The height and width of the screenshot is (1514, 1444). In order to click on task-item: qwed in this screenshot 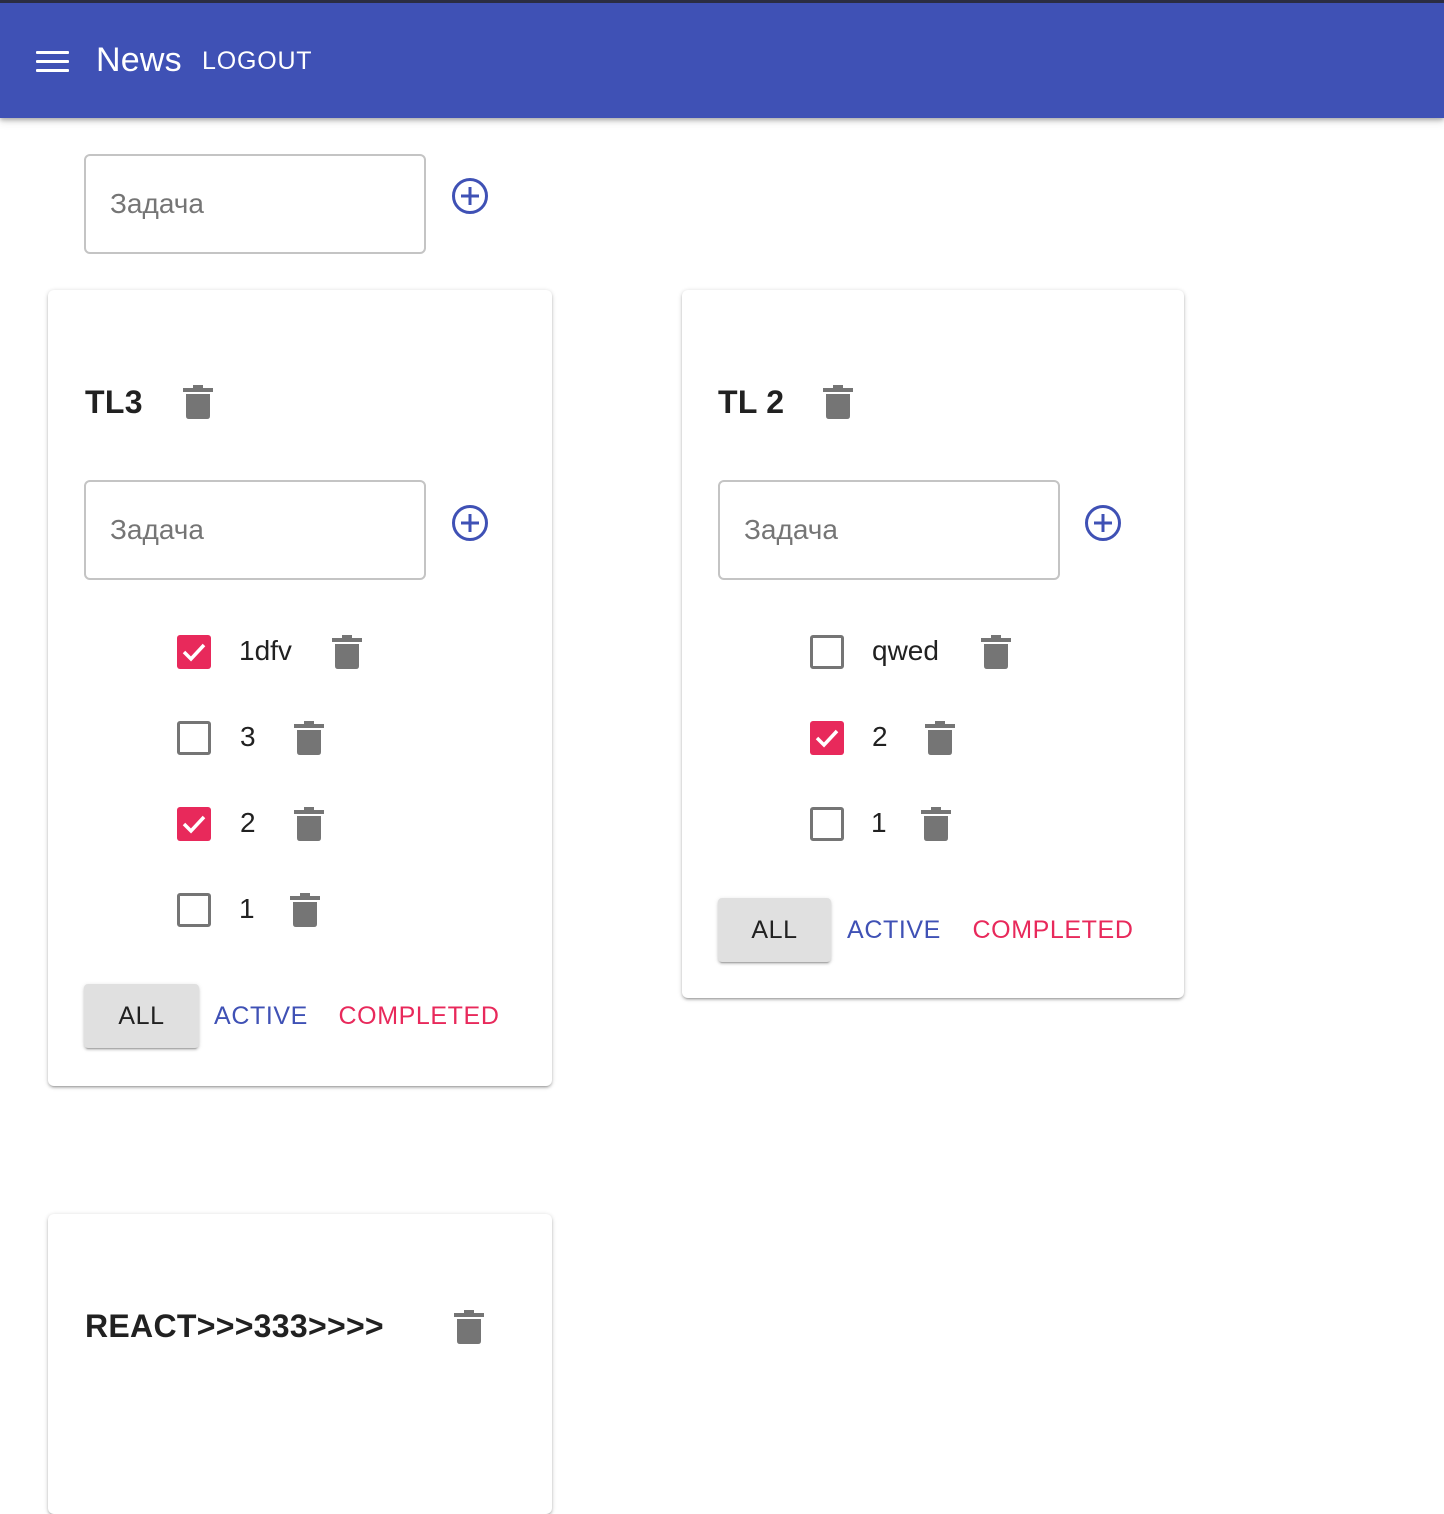, I will do `click(940, 652)`.